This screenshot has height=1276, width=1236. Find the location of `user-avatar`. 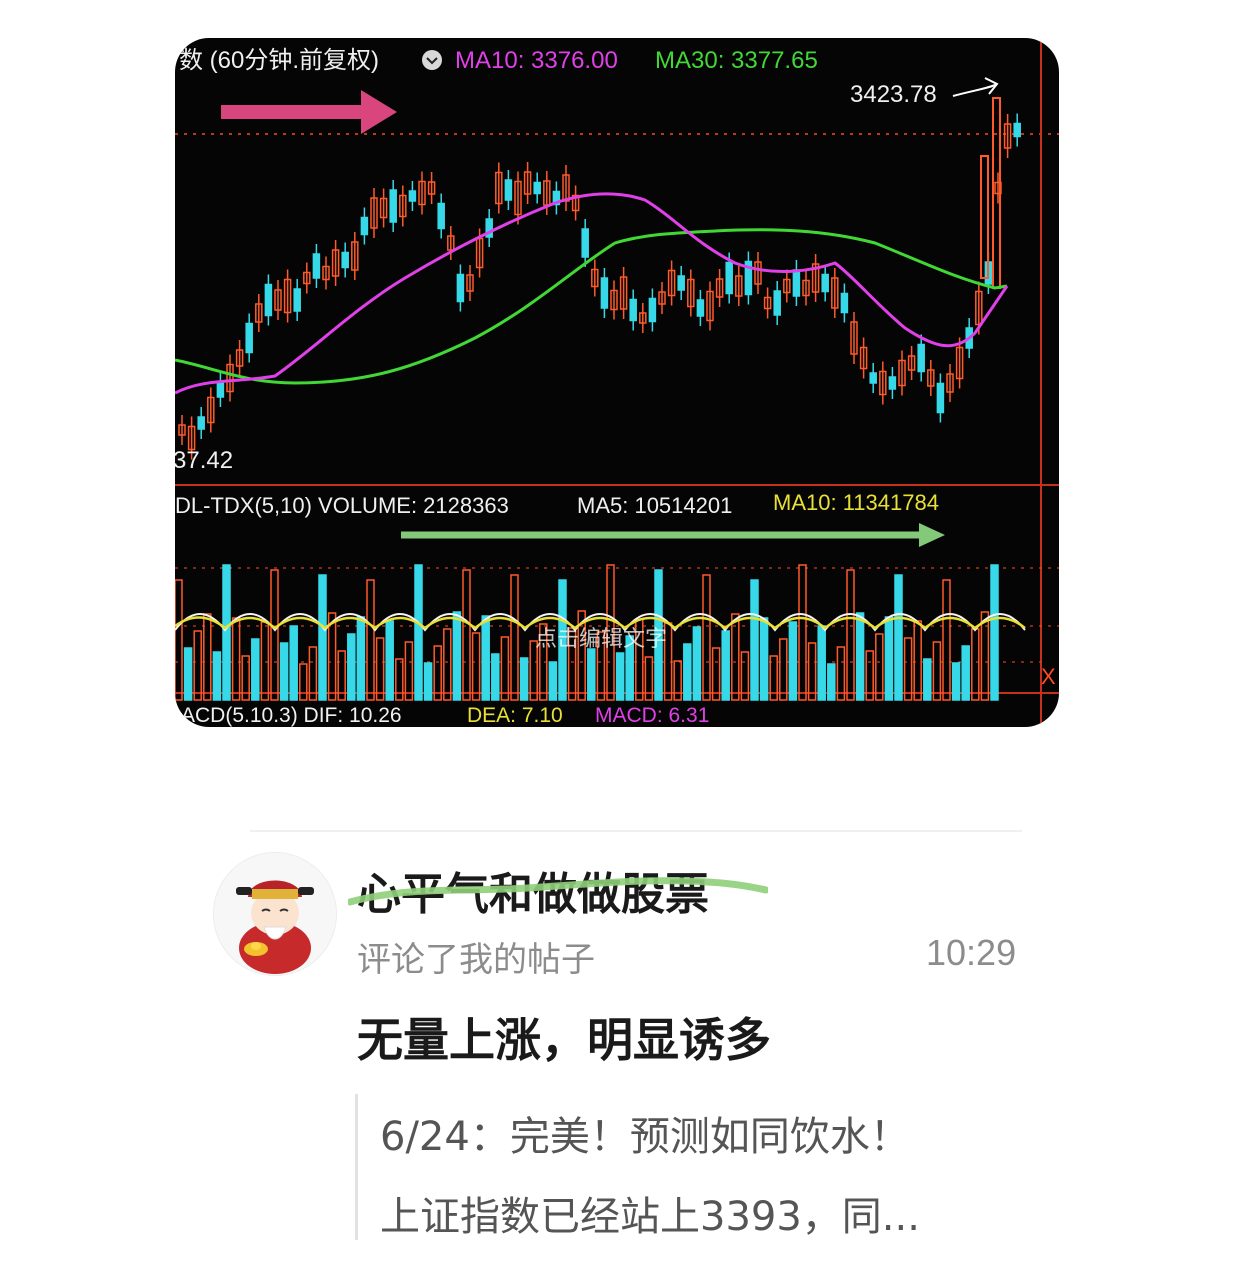

user-avatar is located at coordinates (275, 914).